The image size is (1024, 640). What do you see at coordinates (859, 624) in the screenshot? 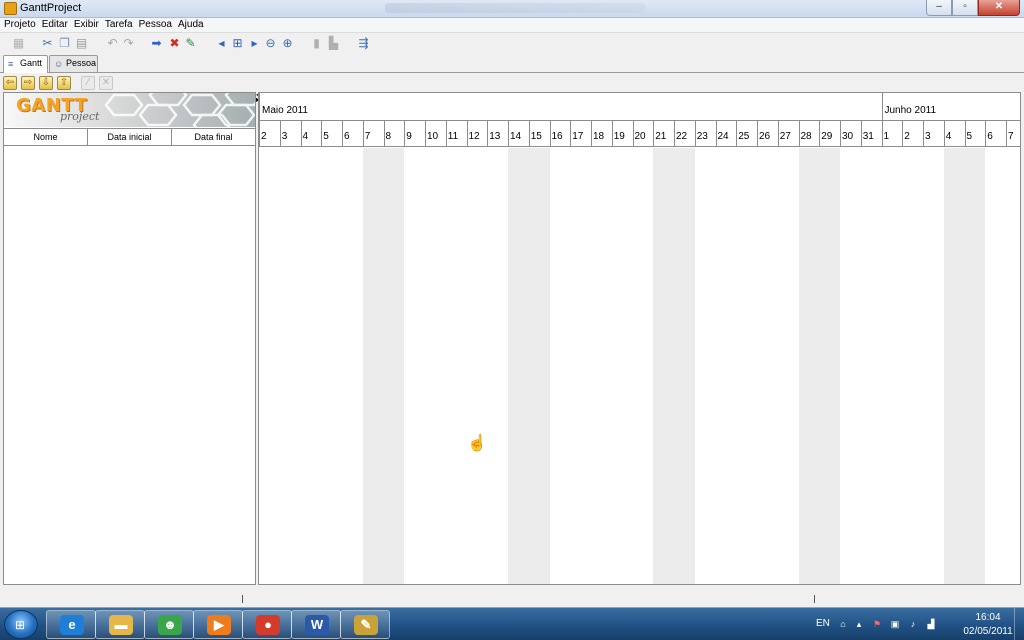
I see `show-hidden-icons-icon: ▴` at bounding box center [859, 624].